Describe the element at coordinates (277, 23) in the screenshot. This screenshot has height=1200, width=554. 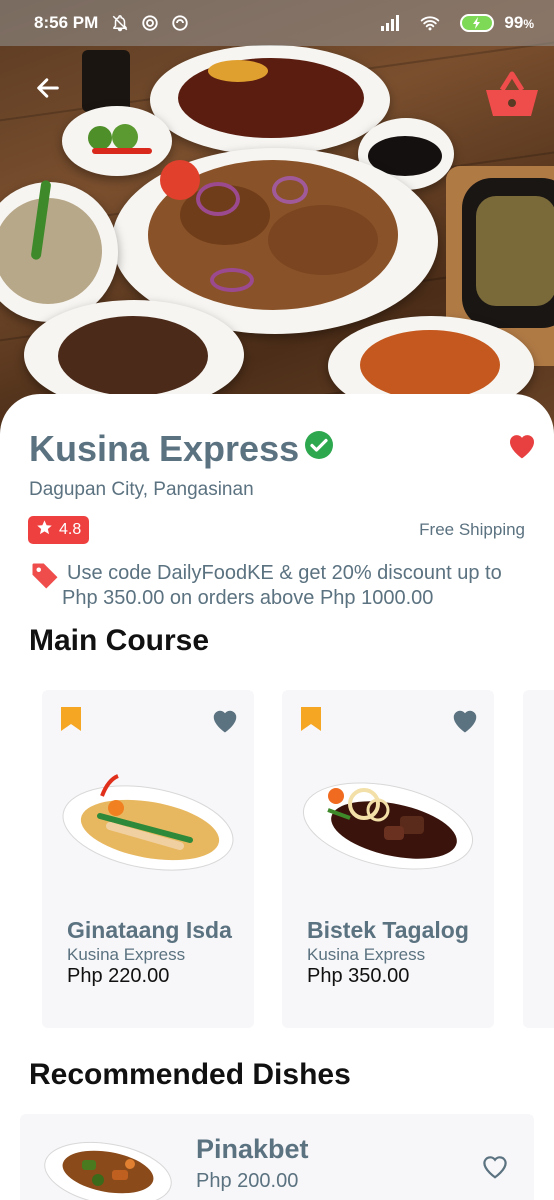
I see `status-bar: 8:56 PM 99%` at that location.